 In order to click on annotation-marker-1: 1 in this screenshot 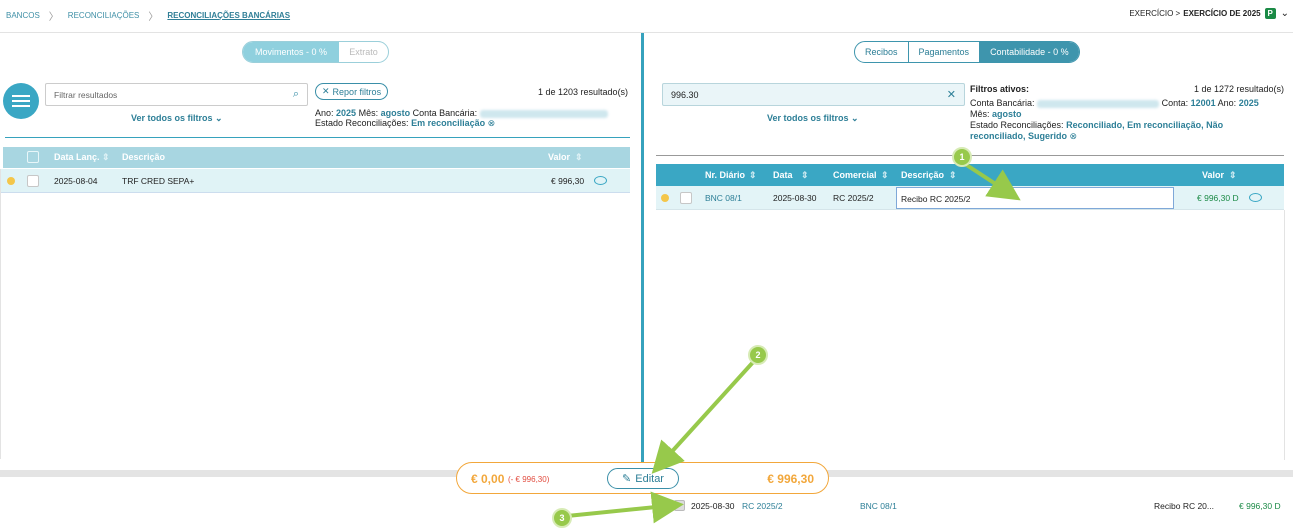, I will do `click(962, 157)`.